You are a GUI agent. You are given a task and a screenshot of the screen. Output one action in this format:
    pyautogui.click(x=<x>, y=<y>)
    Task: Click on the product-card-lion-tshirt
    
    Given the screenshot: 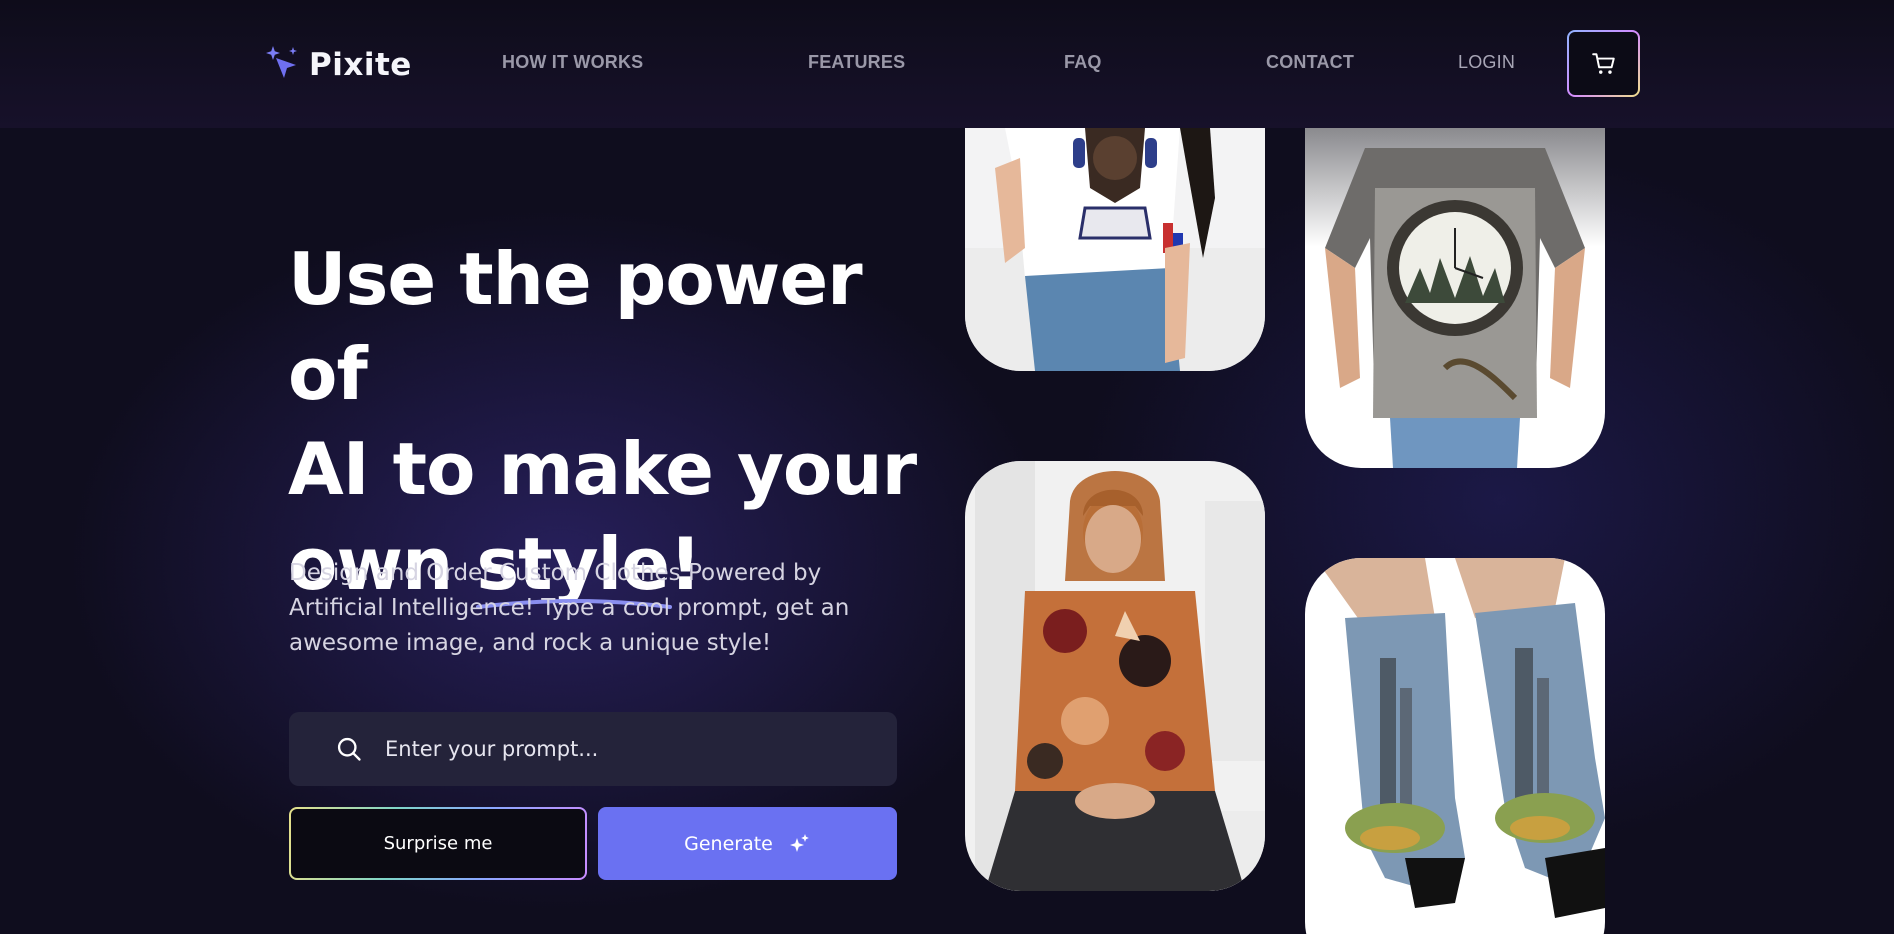 What is the action you would take?
    pyautogui.click(x=1115, y=249)
    